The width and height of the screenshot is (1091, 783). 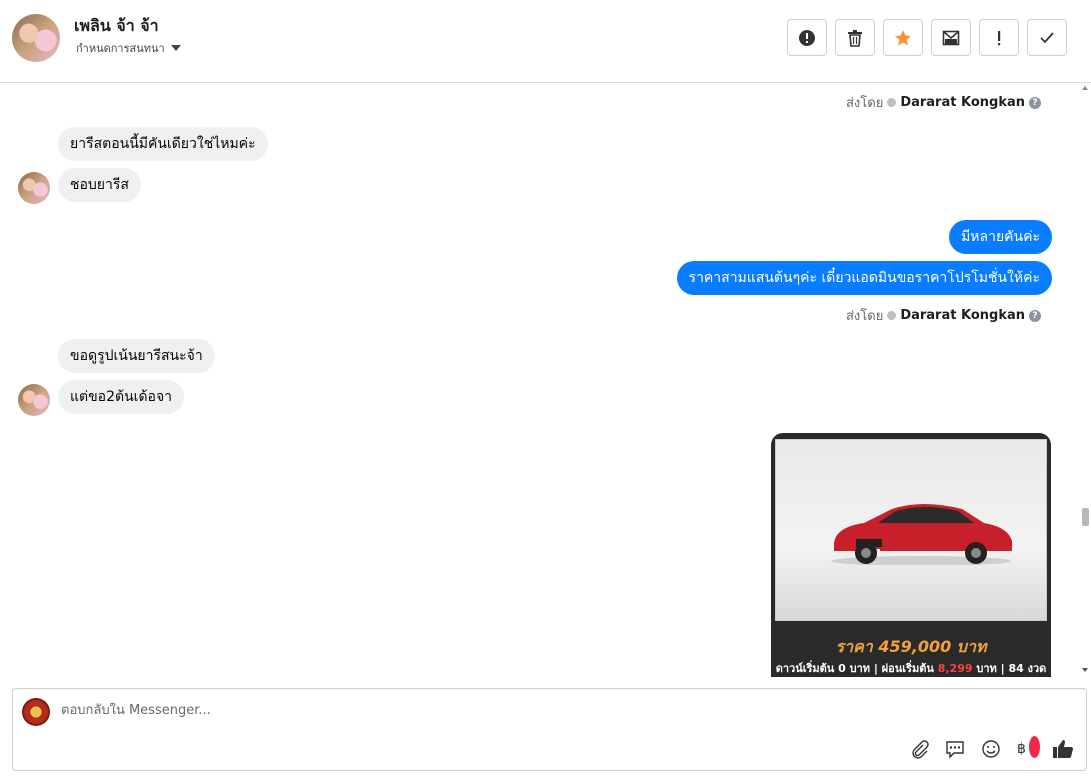 I want to click on mark-unread-button, so click(x=951, y=37).